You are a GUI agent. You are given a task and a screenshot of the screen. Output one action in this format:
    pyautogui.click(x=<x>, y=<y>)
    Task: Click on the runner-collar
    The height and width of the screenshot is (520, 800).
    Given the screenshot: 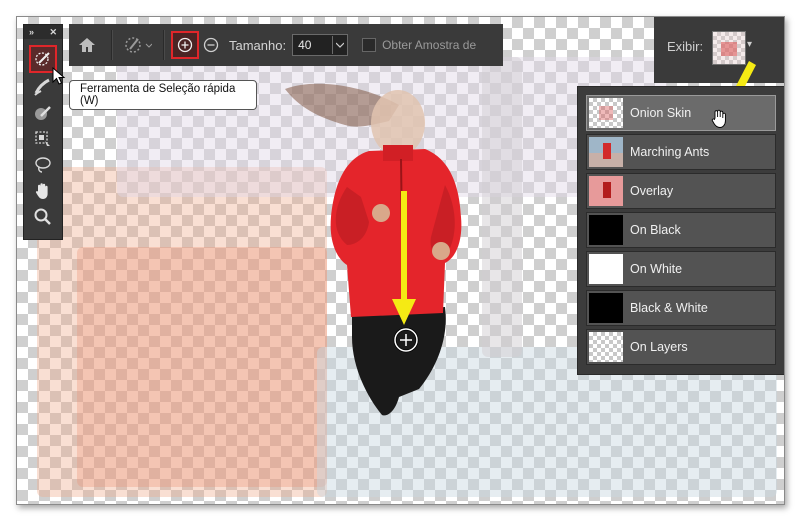 What is the action you would take?
    pyautogui.click(x=398, y=153)
    